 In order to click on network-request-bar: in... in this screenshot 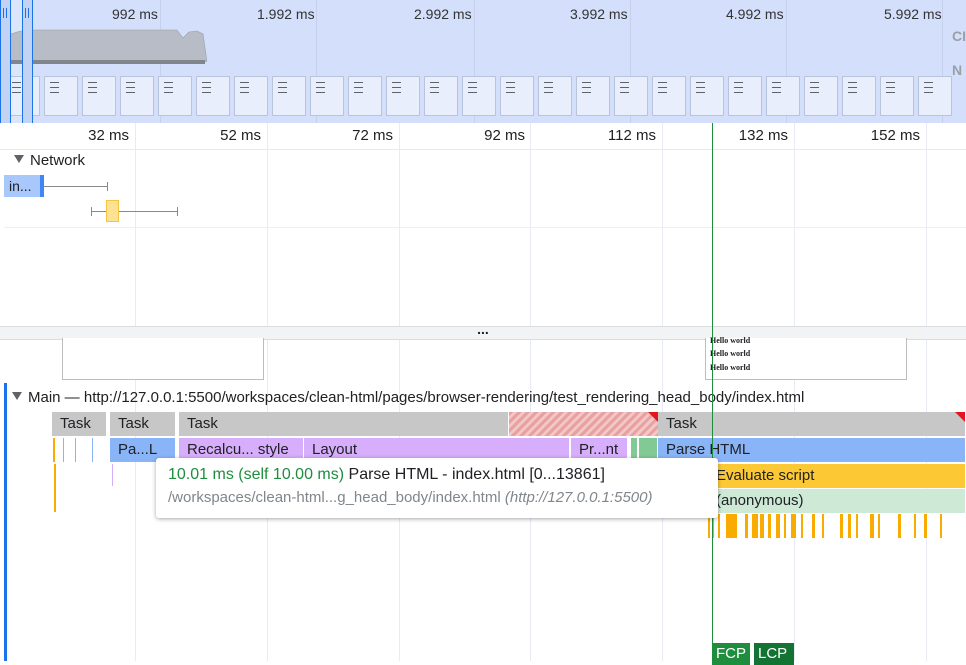, I will do `click(24, 186)`.